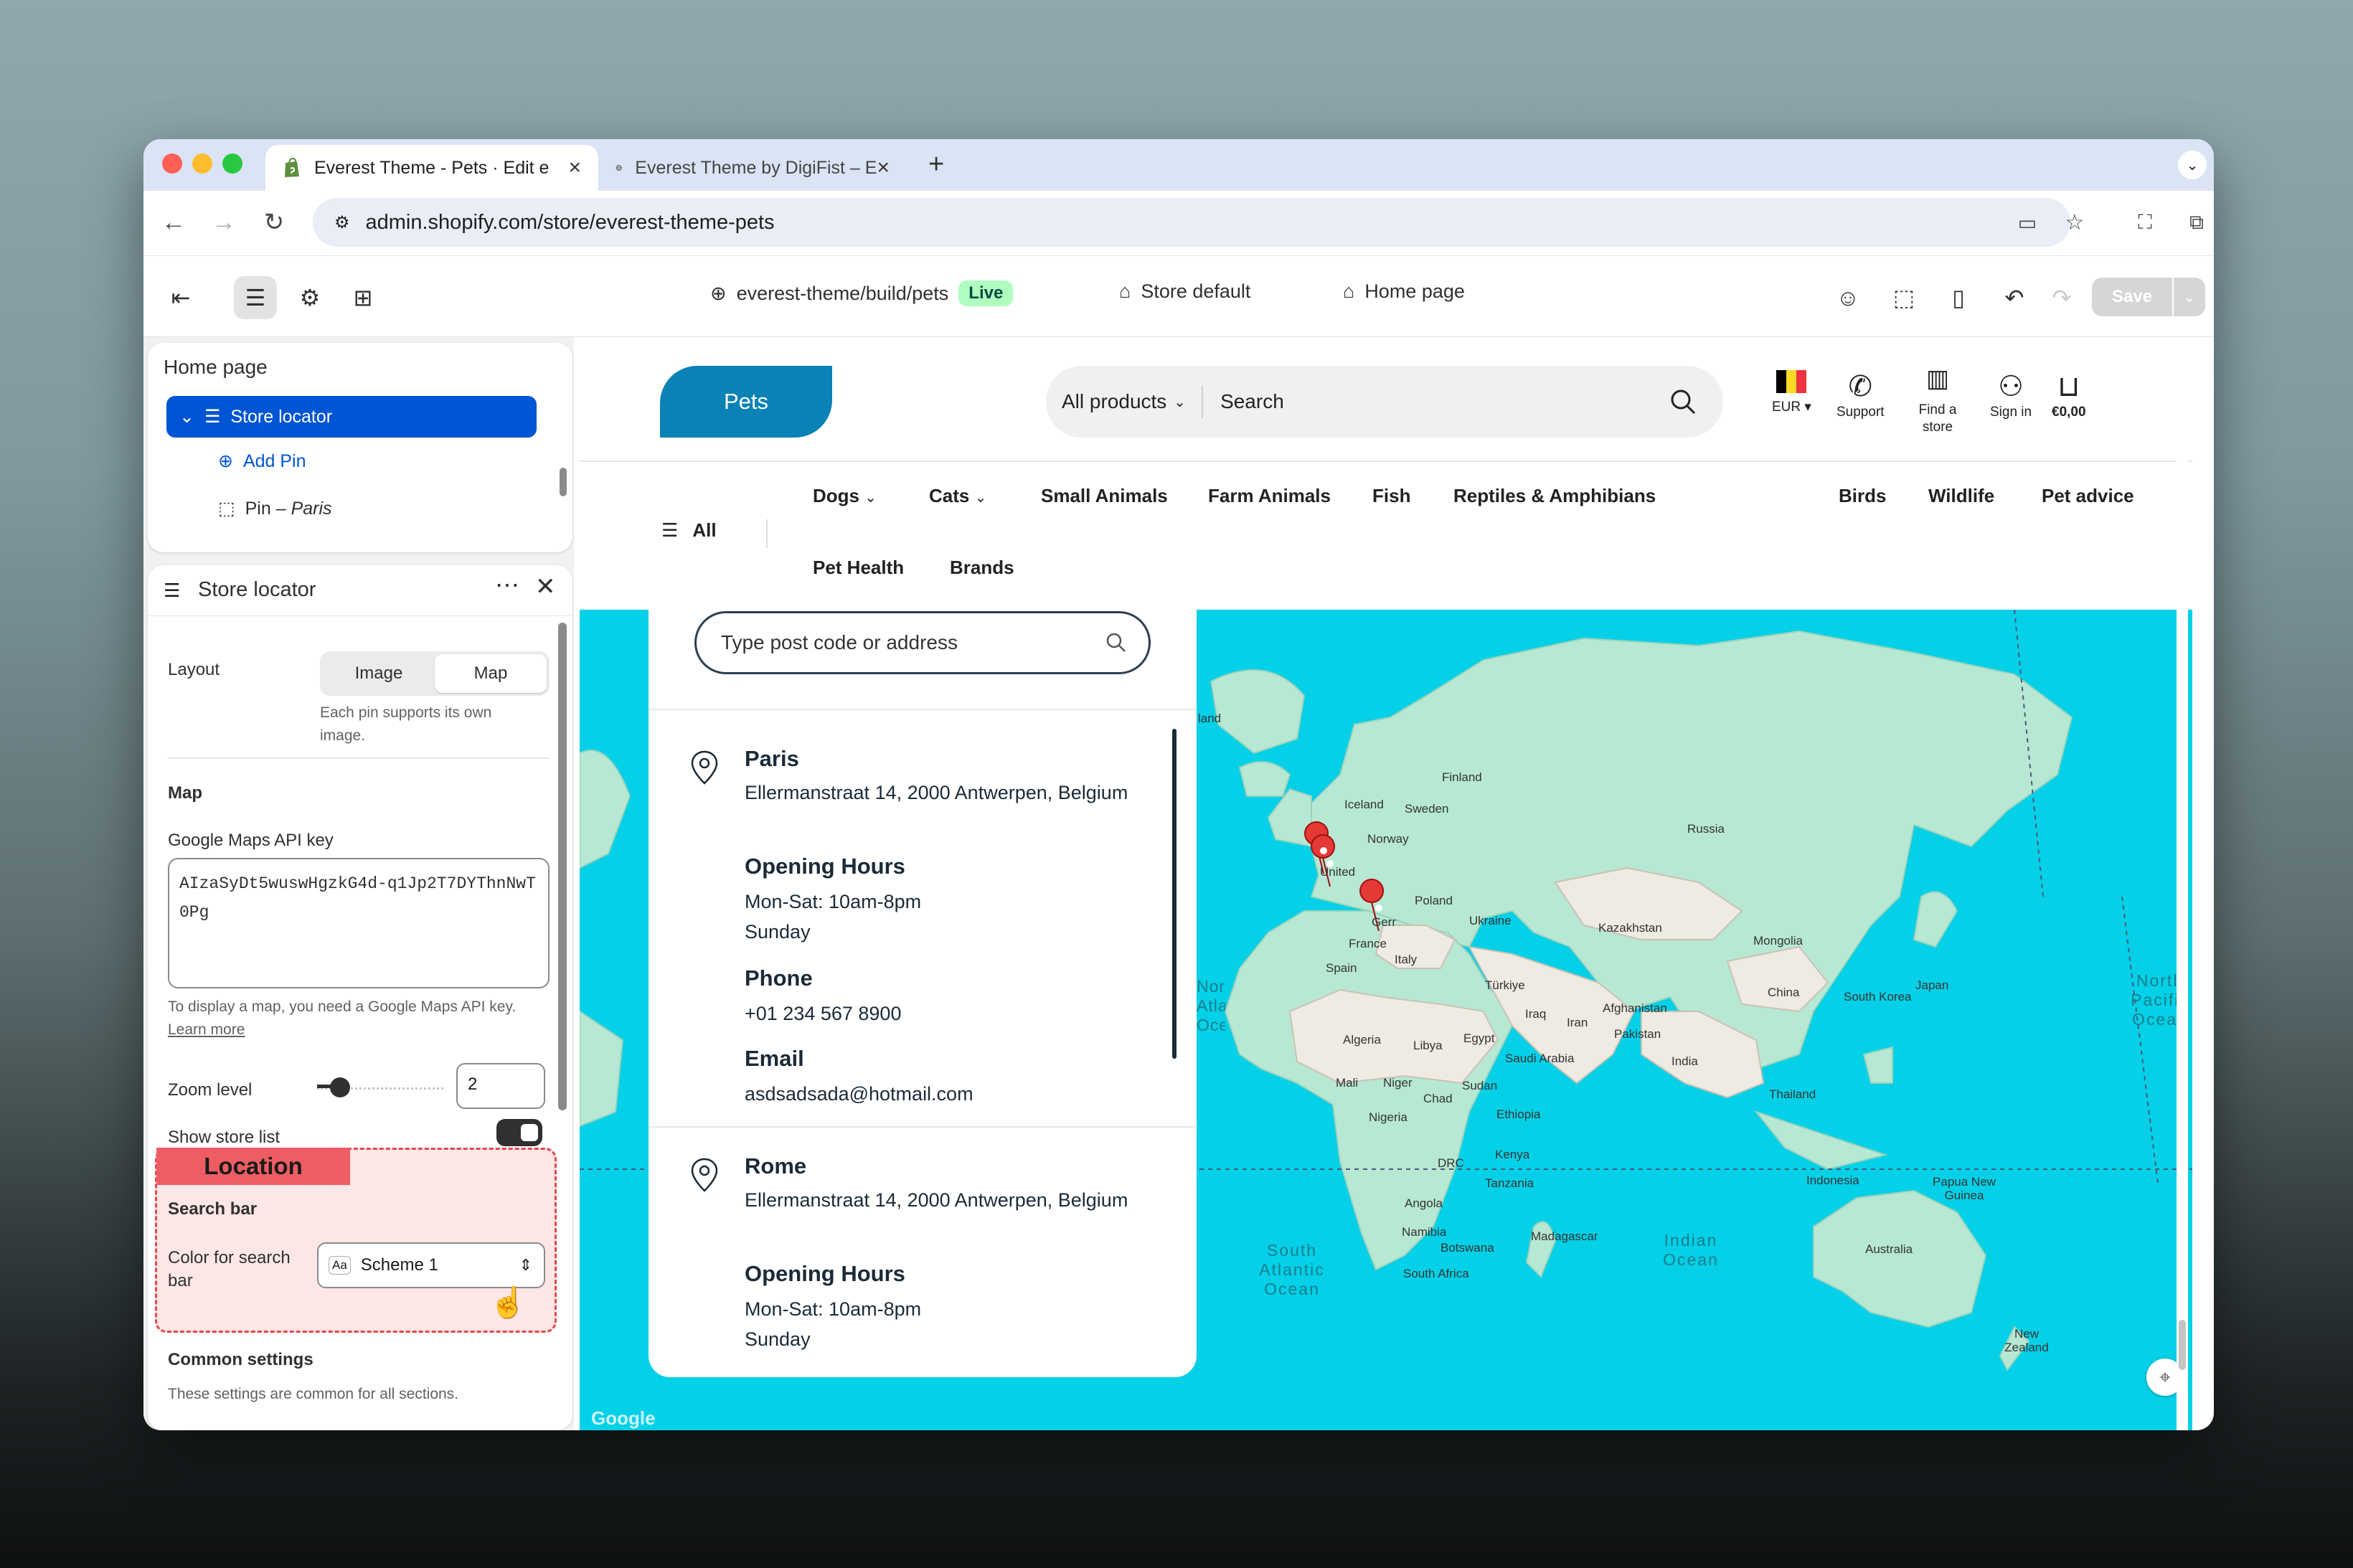 The height and width of the screenshot is (1568, 2353). What do you see at coordinates (545, 586) in the screenshot?
I see `close-icon: ✕` at bounding box center [545, 586].